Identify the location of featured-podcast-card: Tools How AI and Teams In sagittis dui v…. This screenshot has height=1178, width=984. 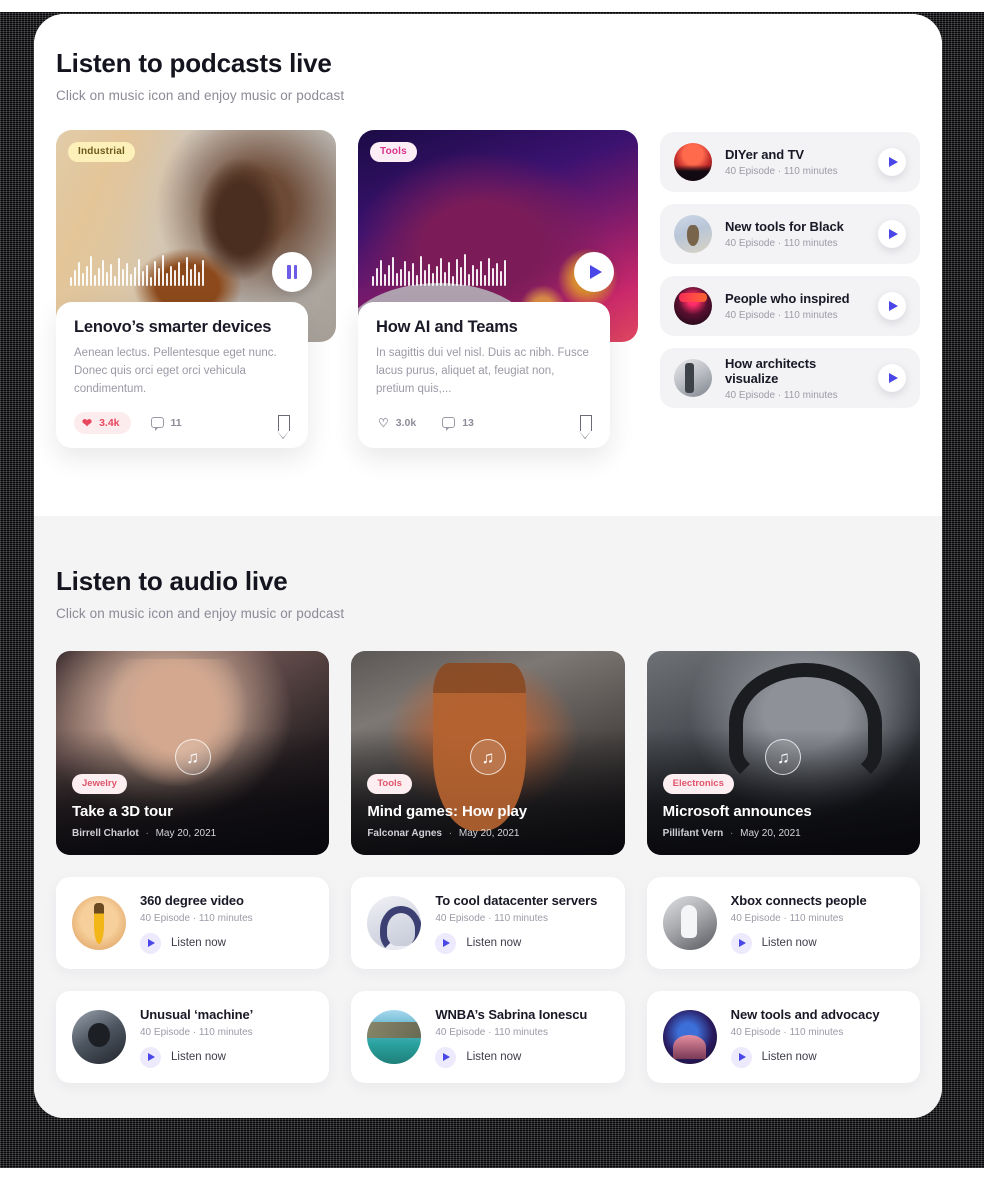
(498, 289).